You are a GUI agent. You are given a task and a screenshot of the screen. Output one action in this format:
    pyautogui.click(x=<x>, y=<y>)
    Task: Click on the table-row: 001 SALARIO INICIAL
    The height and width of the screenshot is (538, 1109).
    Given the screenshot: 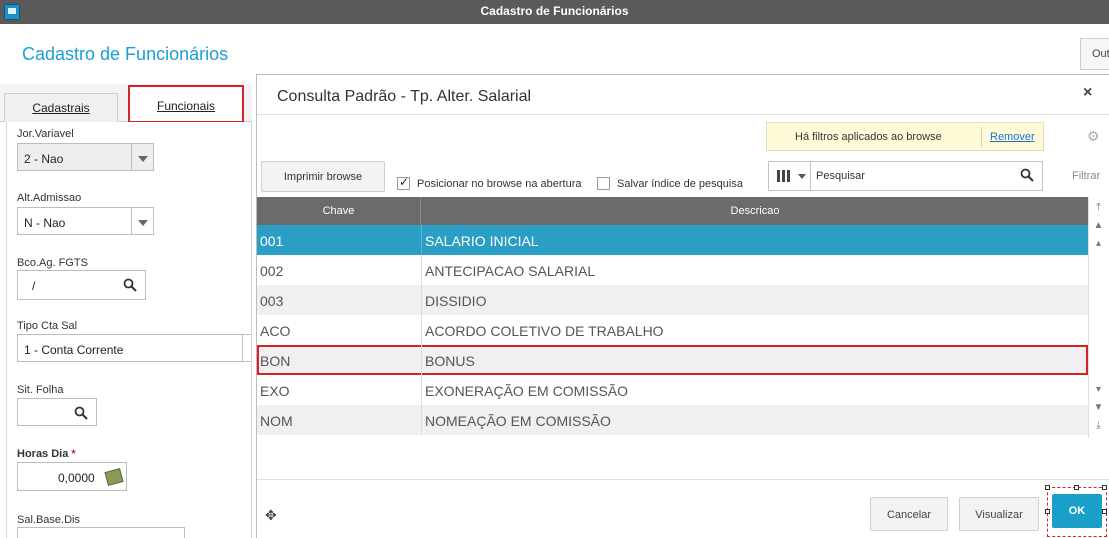 What is the action you would take?
    pyautogui.click(x=672, y=240)
    